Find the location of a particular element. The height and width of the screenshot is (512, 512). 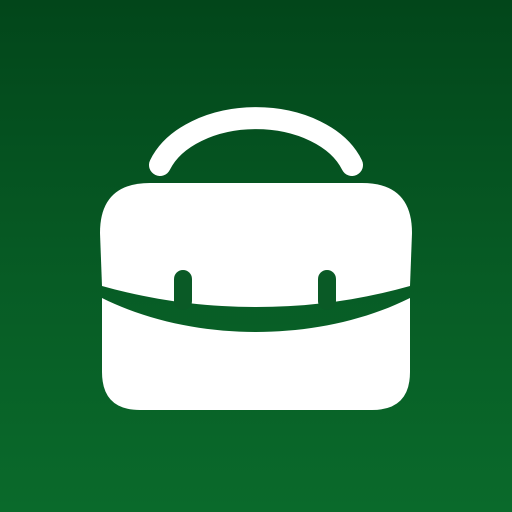

briefcase-strap-left is located at coordinates (183, 290).